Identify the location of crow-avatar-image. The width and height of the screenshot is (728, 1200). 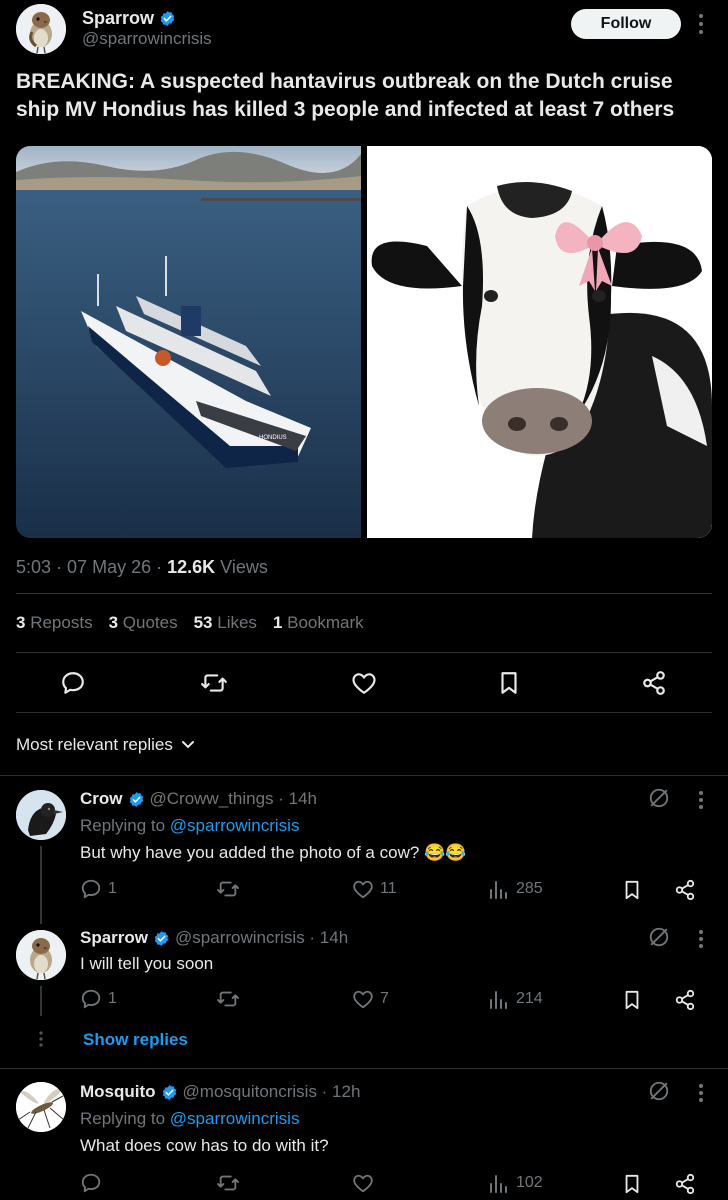
(41, 815).